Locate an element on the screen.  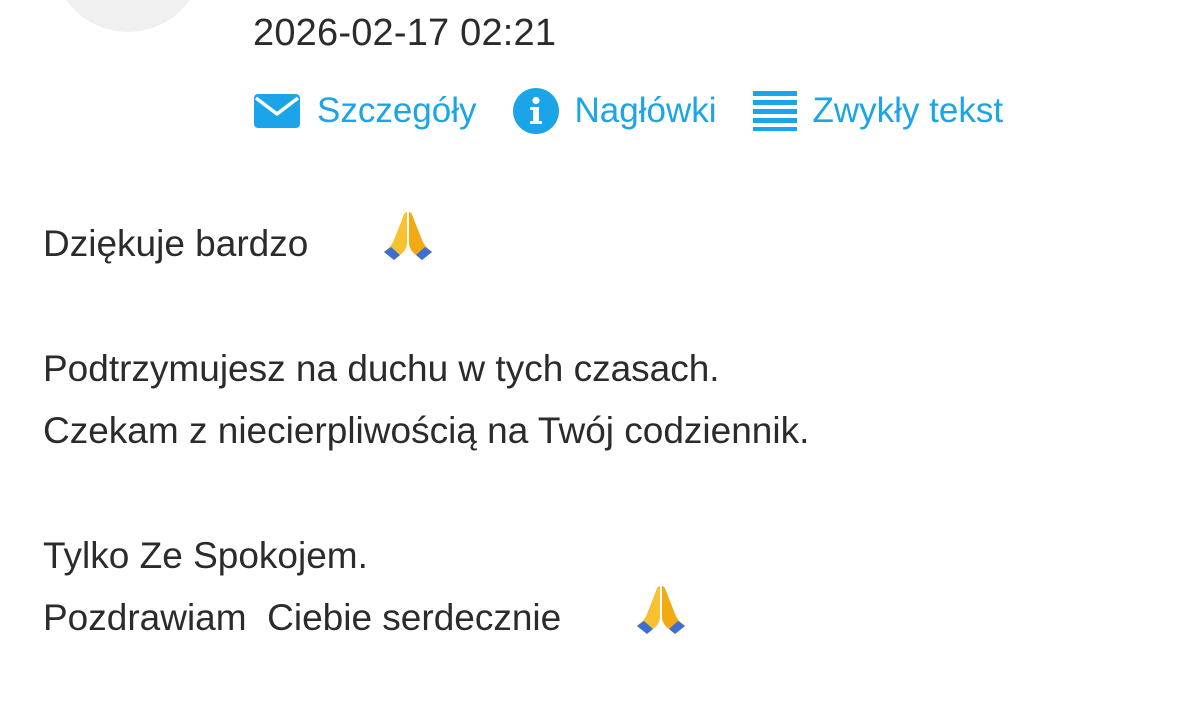
lines-icon is located at coordinates (774, 111).